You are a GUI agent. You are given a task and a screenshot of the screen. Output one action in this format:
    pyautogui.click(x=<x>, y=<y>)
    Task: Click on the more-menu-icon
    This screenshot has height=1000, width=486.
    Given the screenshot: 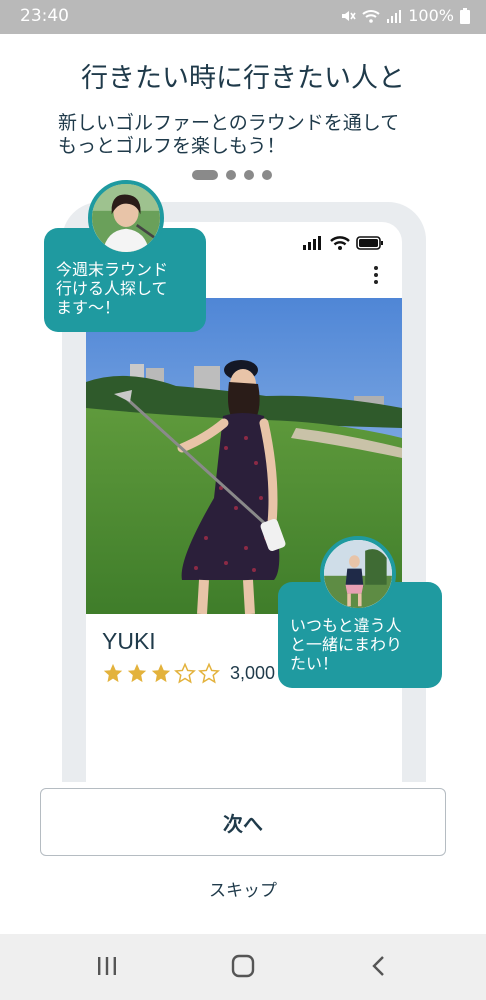 What is the action you would take?
    pyautogui.click(x=376, y=275)
    